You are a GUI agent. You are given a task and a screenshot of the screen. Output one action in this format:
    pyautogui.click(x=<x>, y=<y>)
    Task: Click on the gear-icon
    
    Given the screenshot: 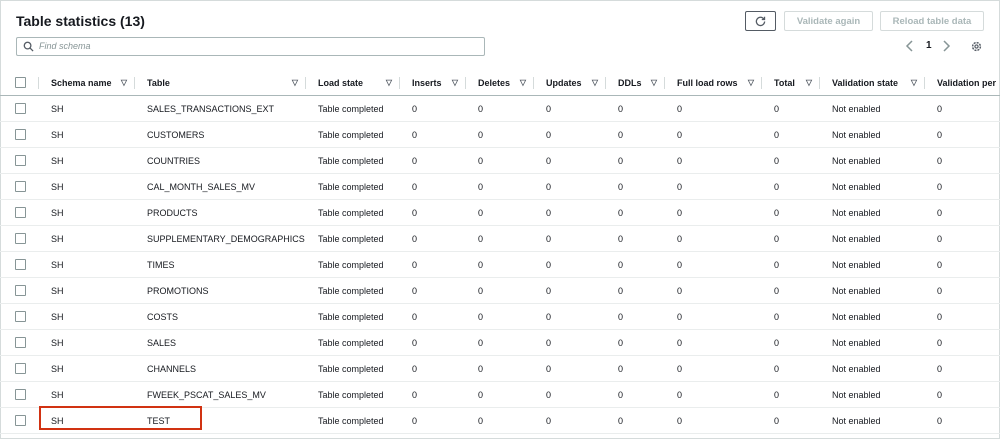 What is the action you would take?
    pyautogui.click(x=976, y=46)
    